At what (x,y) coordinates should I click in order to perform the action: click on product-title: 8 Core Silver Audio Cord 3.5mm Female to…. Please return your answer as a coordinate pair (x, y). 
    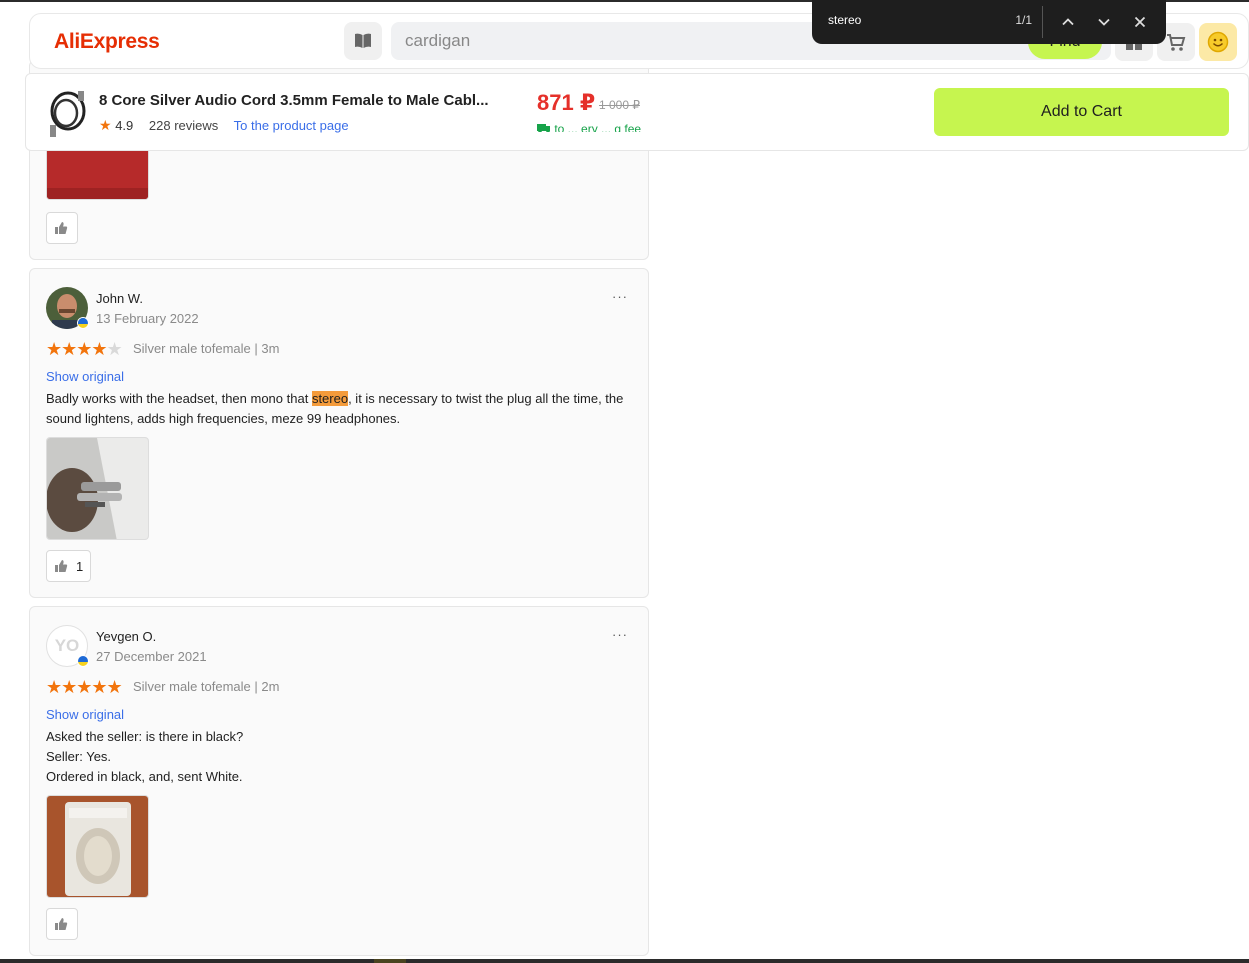
    Looking at the image, I should click on (304, 100).